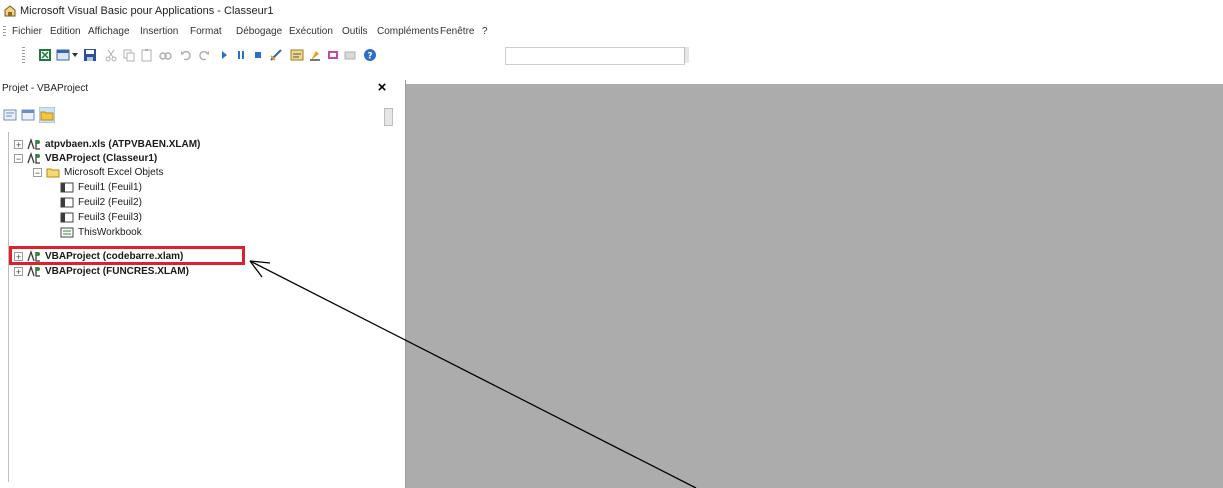 Image resolution: width=1223 pixels, height=488 pixels. Describe the element at coordinates (110, 232) in the screenshot. I see `tree-label: ThisWorkbook` at that location.